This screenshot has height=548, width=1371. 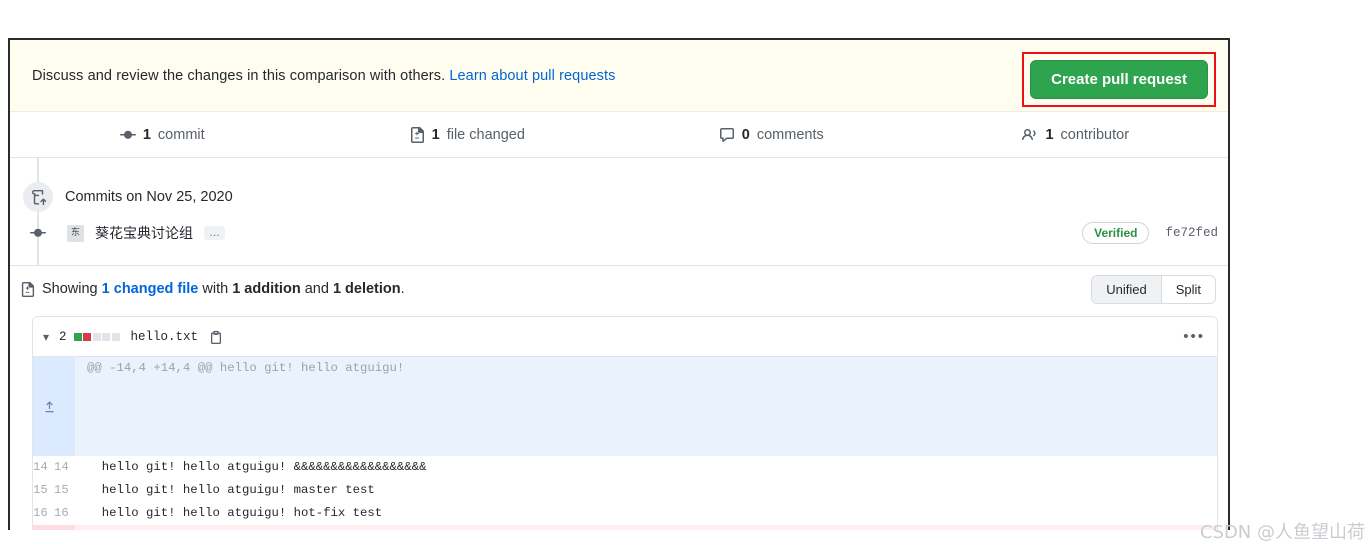 What do you see at coordinates (181, 134) in the screenshot?
I see `stat-commits-label: commit` at bounding box center [181, 134].